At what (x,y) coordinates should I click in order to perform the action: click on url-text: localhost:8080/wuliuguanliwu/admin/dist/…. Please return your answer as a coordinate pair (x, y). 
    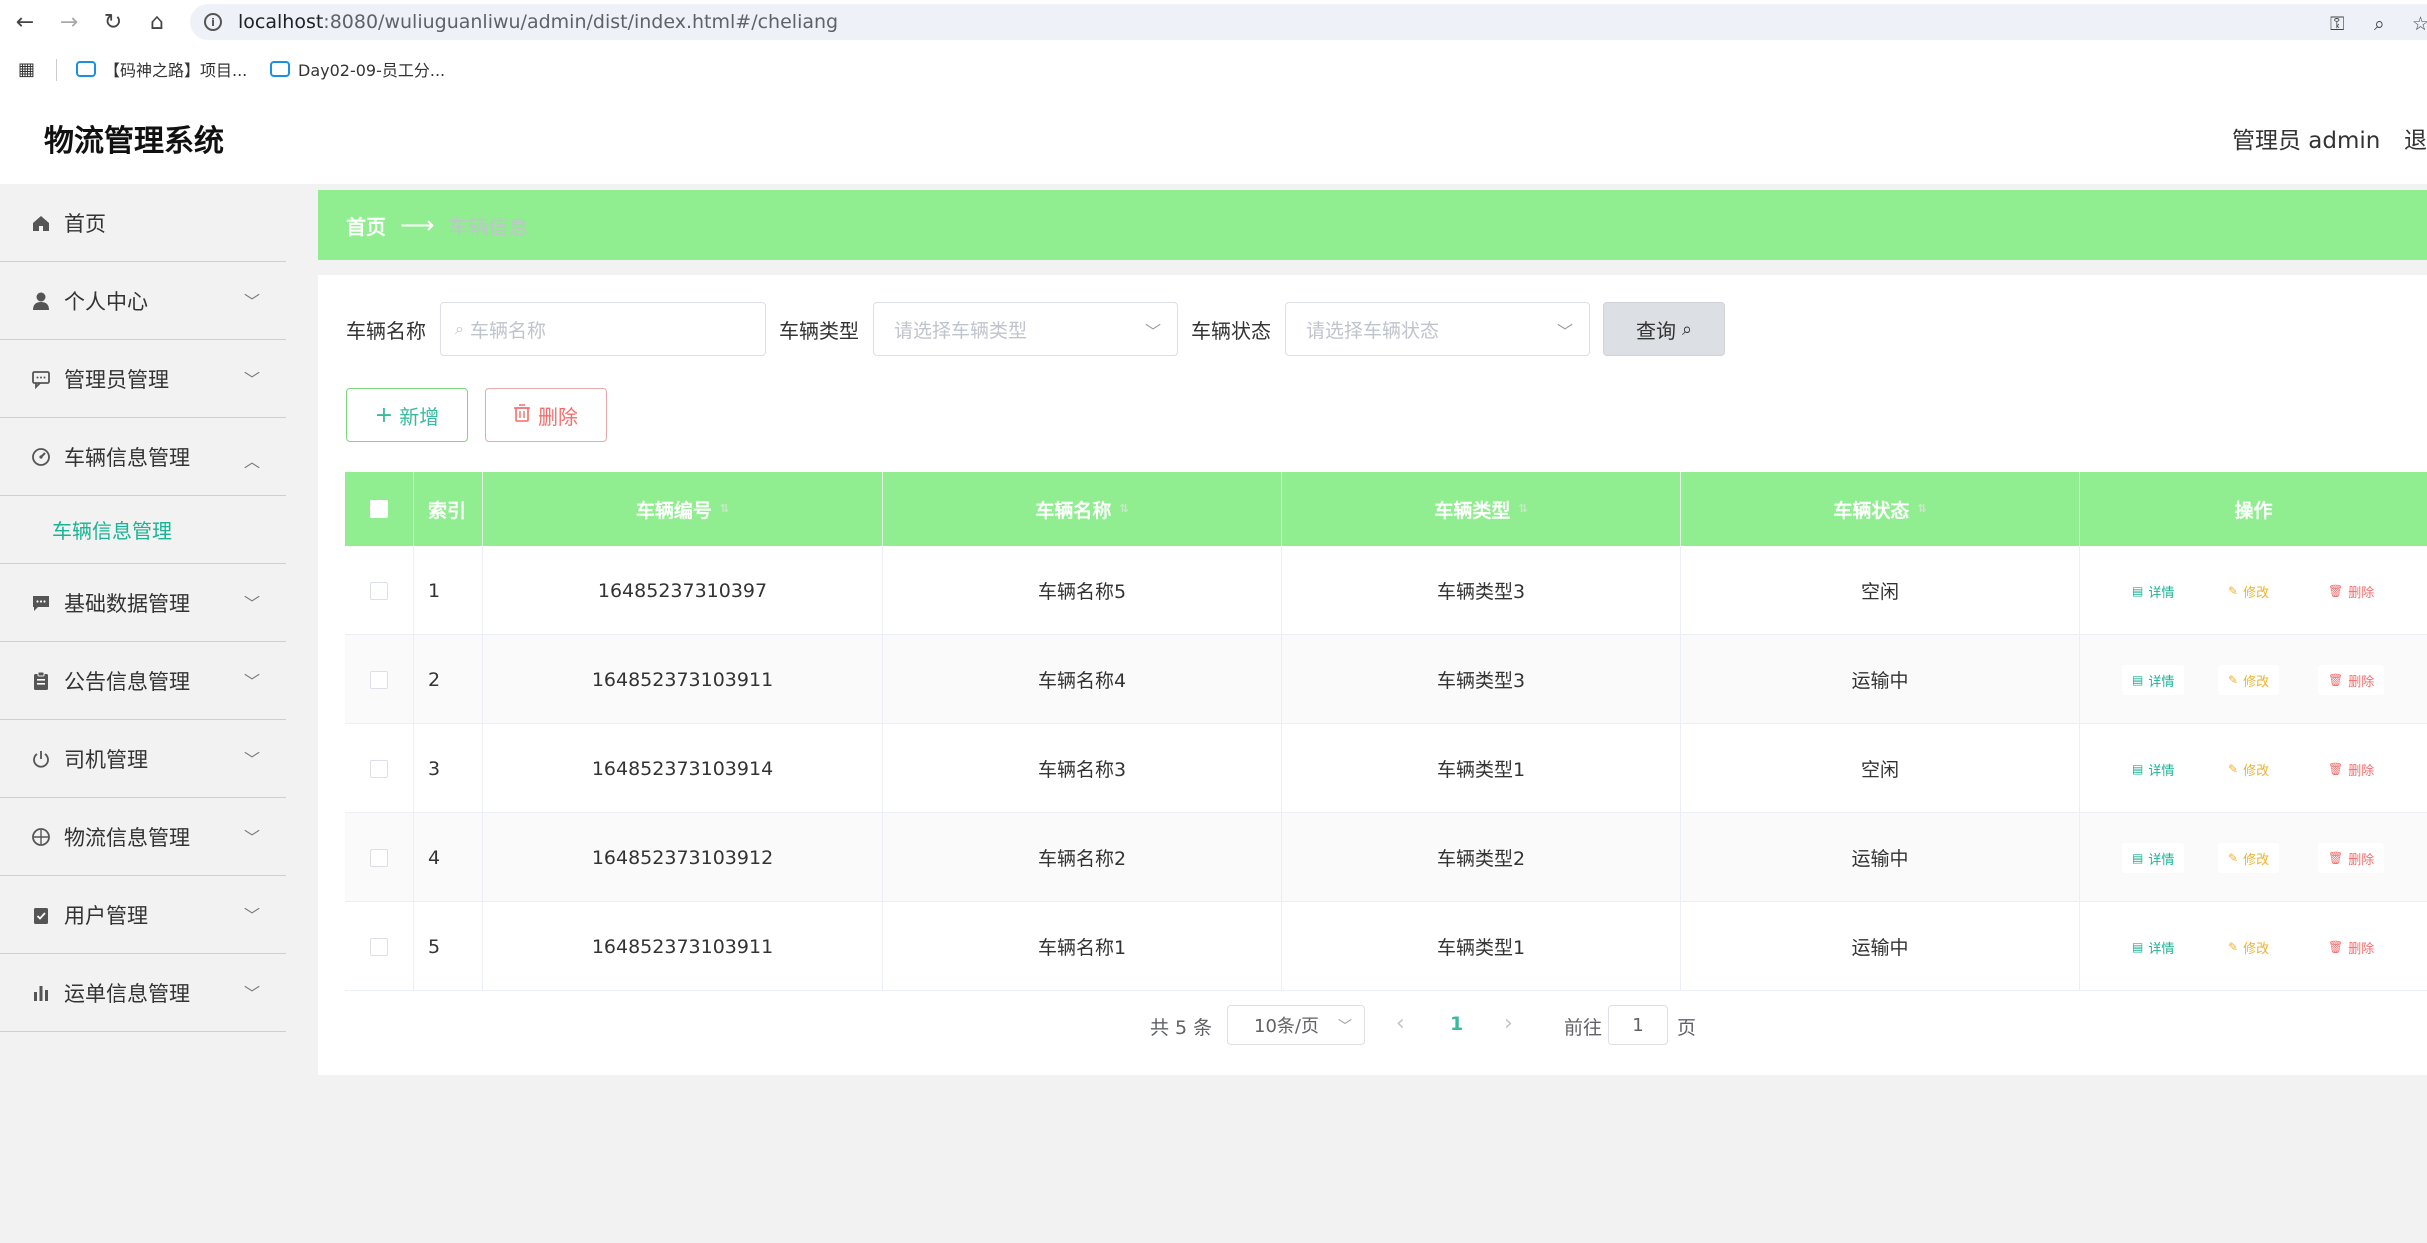
    Looking at the image, I should click on (538, 22).